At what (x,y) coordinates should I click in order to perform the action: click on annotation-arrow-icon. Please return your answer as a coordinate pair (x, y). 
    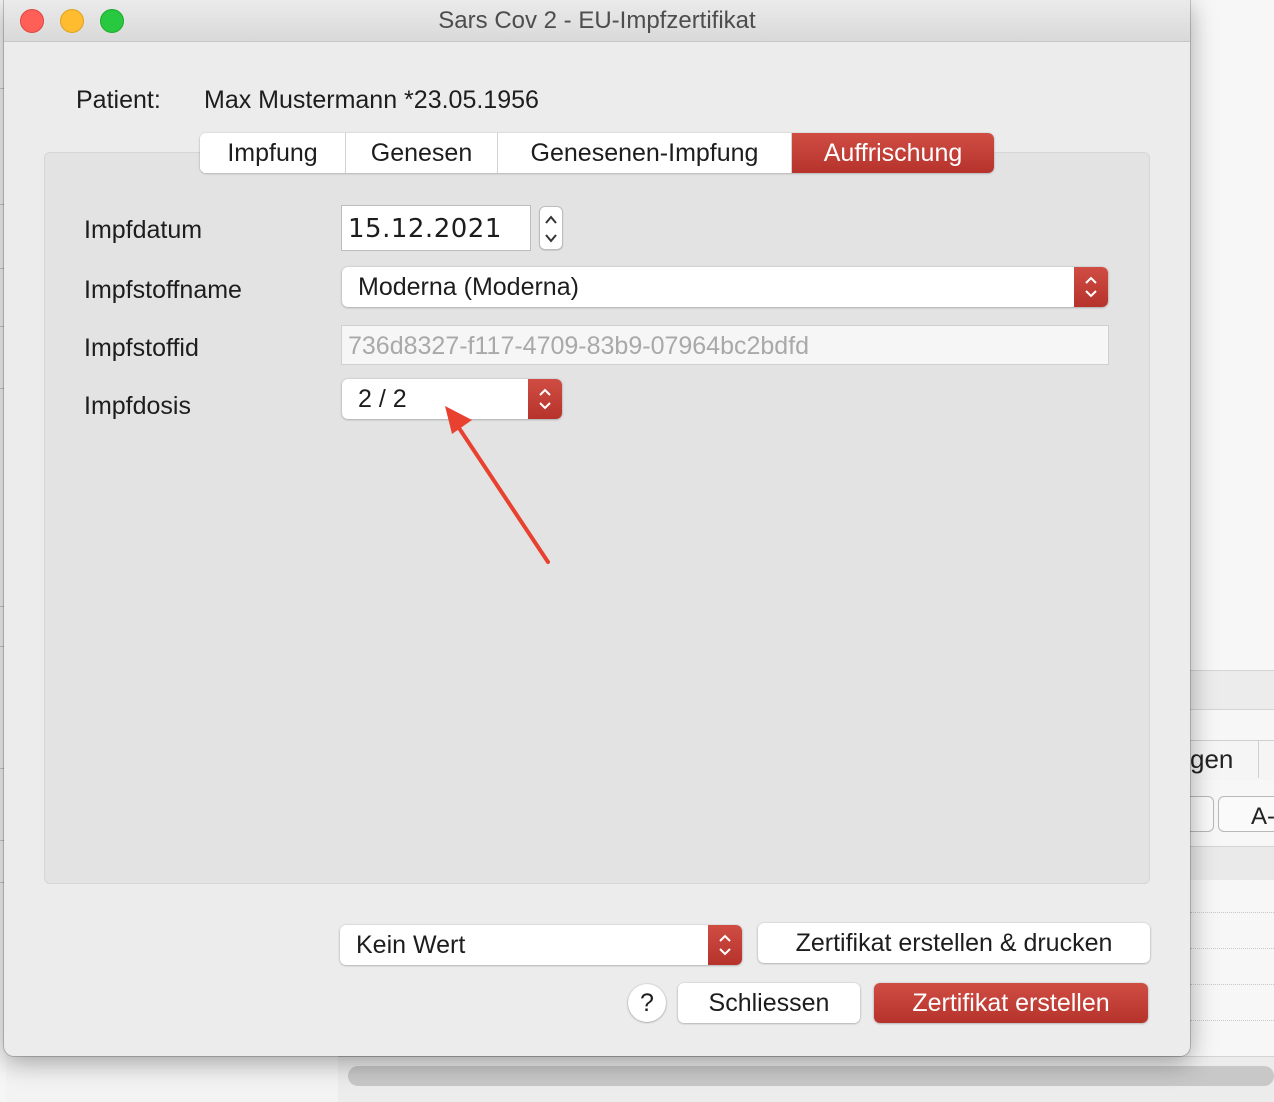
    Looking at the image, I should click on (497, 485).